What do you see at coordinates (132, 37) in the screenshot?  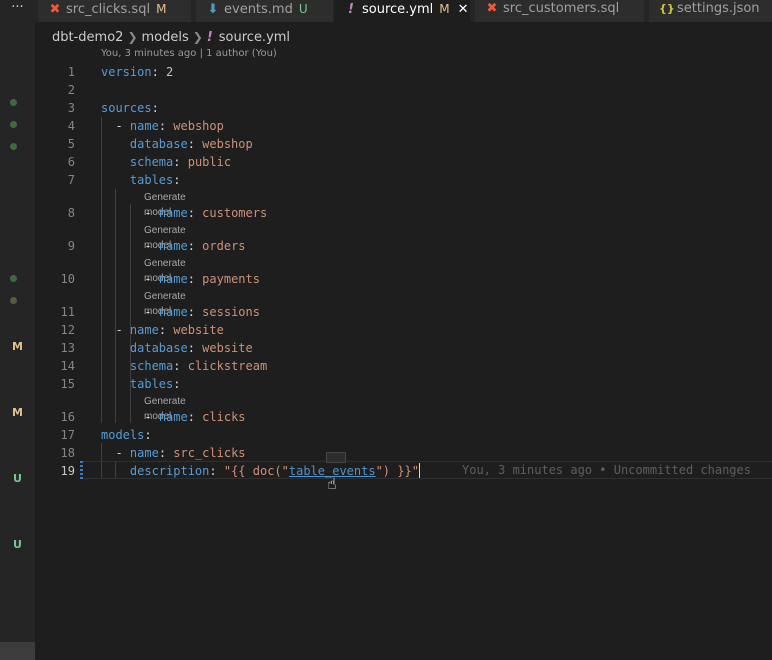 I see `chevron-right-icon: ❯` at bounding box center [132, 37].